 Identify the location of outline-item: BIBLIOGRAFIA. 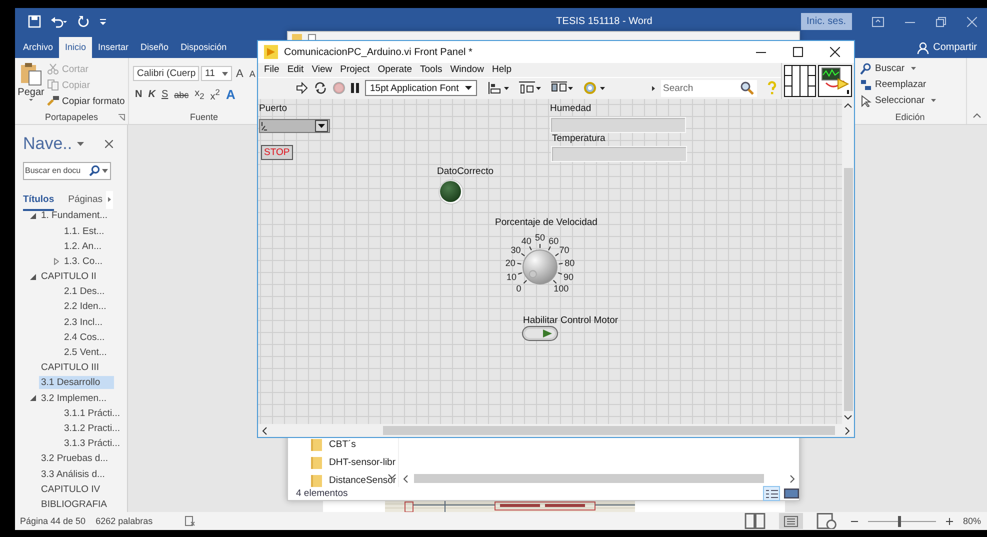
(74, 504).